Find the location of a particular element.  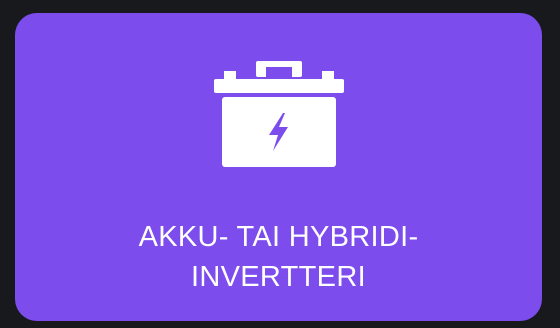

card-label-line-1: AKKU- TAI HYBRIDI- is located at coordinates (278, 237).